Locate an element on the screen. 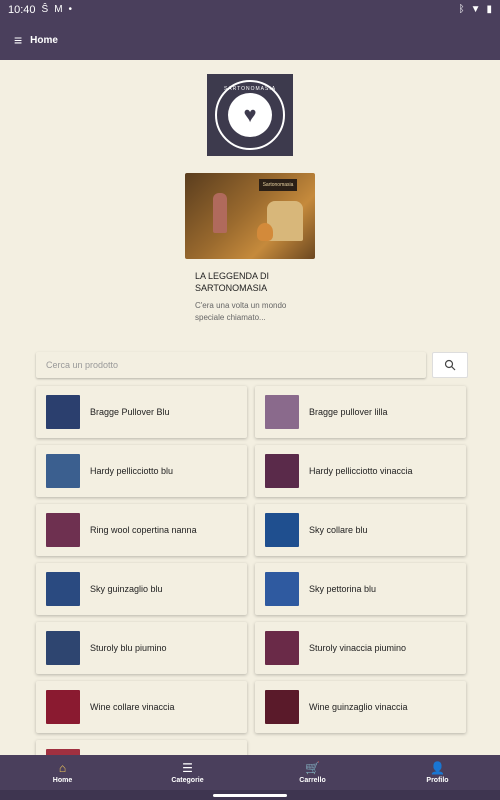  search-button is located at coordinates (450, 365).